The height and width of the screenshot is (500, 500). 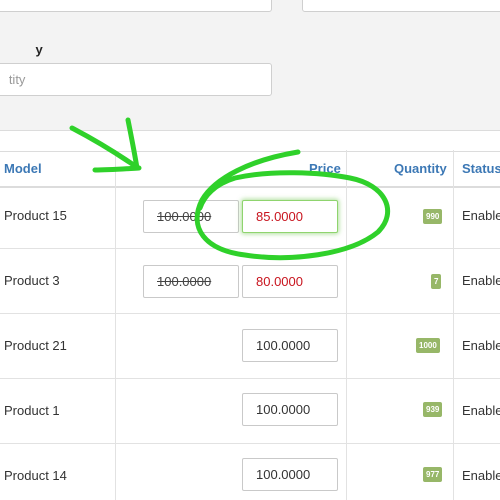 I want to click on column-header-quantity: Quantity, so click(x=420, y=169).